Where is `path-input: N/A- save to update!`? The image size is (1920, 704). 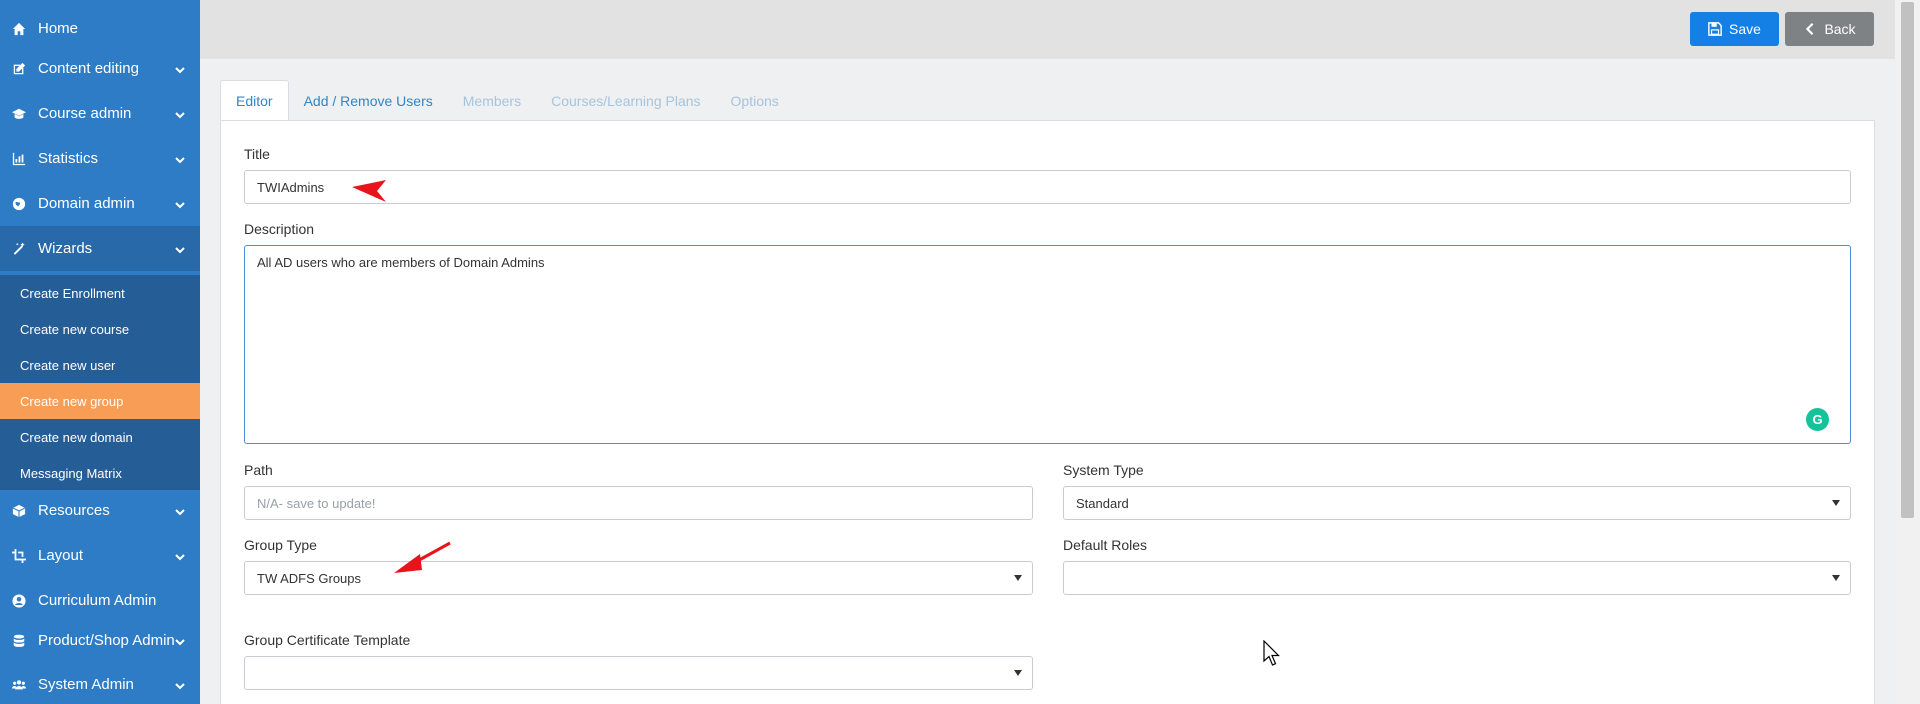 path-input: N/A- save to update! is located at coordinates (638, 503).